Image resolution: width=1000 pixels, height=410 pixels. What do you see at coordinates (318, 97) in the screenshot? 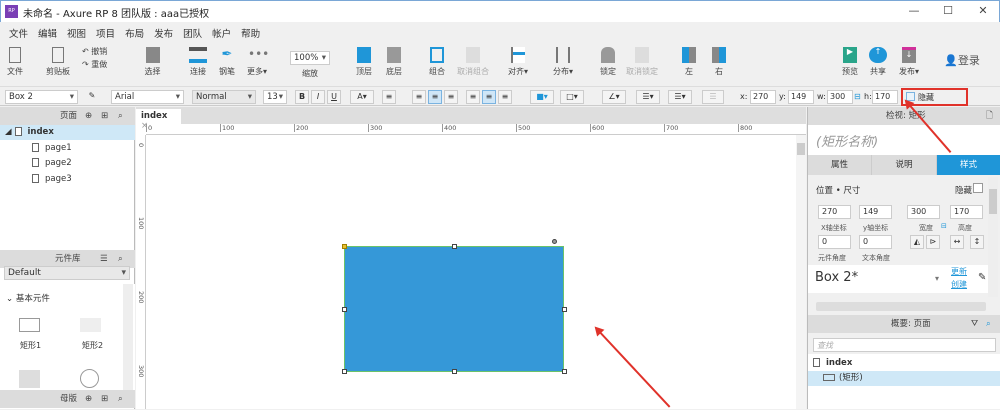
I see `italic-button: I` at bounding box center [318, 97].